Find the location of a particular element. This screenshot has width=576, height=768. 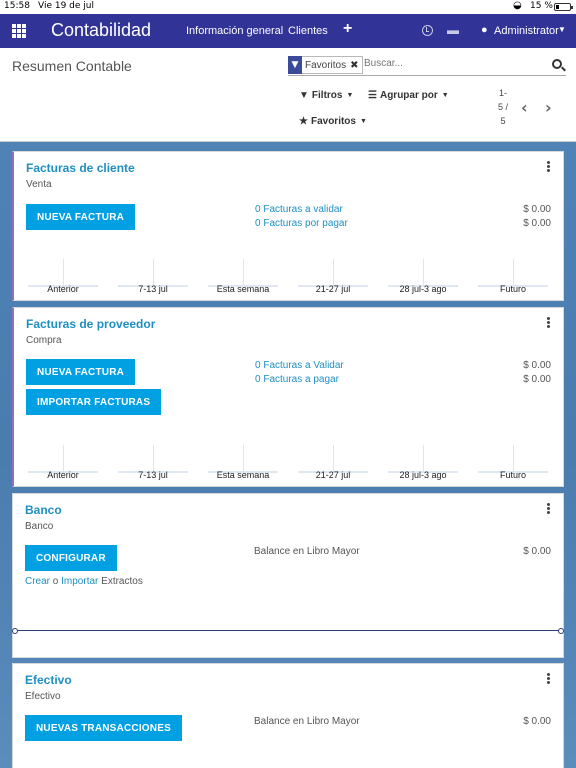

statements-text: Extractos is located at coordinates (122, 581).